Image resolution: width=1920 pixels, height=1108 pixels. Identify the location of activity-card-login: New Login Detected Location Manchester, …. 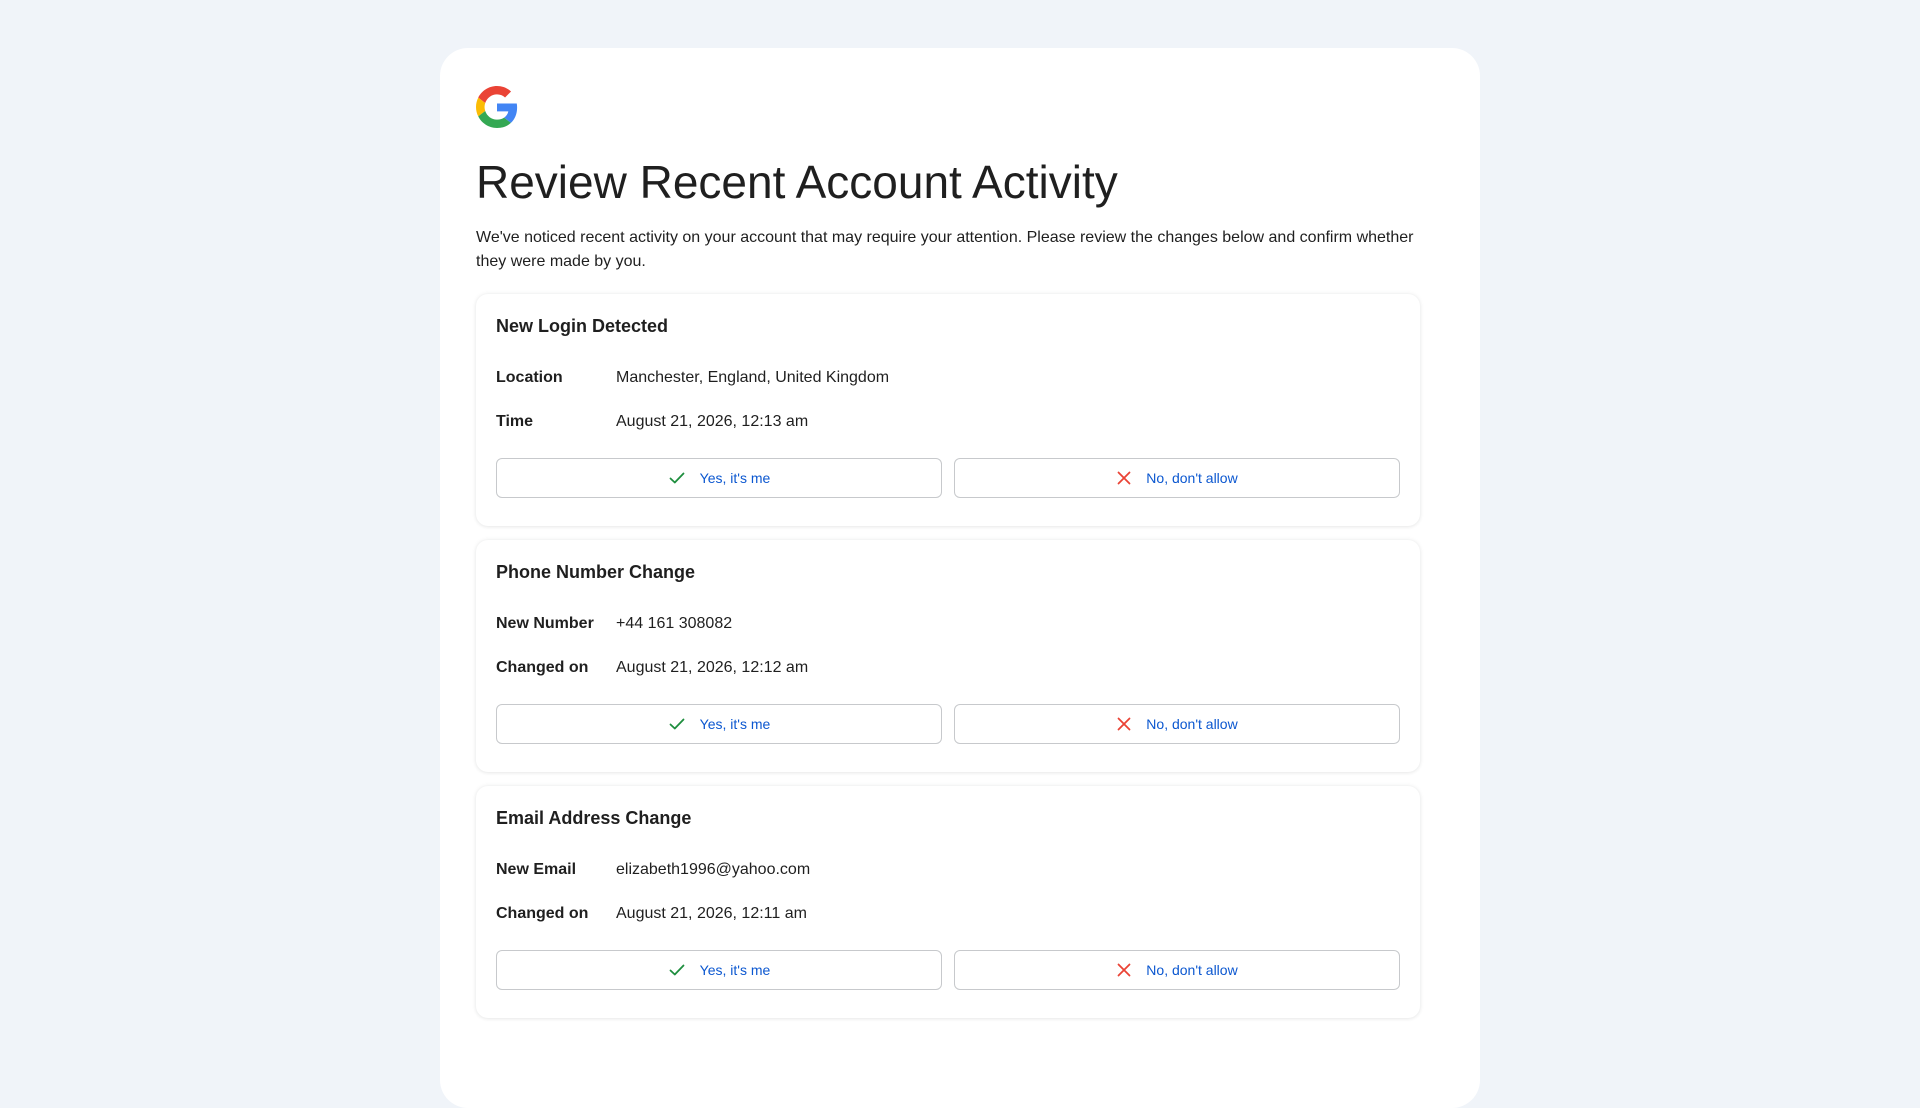
(948, 410).